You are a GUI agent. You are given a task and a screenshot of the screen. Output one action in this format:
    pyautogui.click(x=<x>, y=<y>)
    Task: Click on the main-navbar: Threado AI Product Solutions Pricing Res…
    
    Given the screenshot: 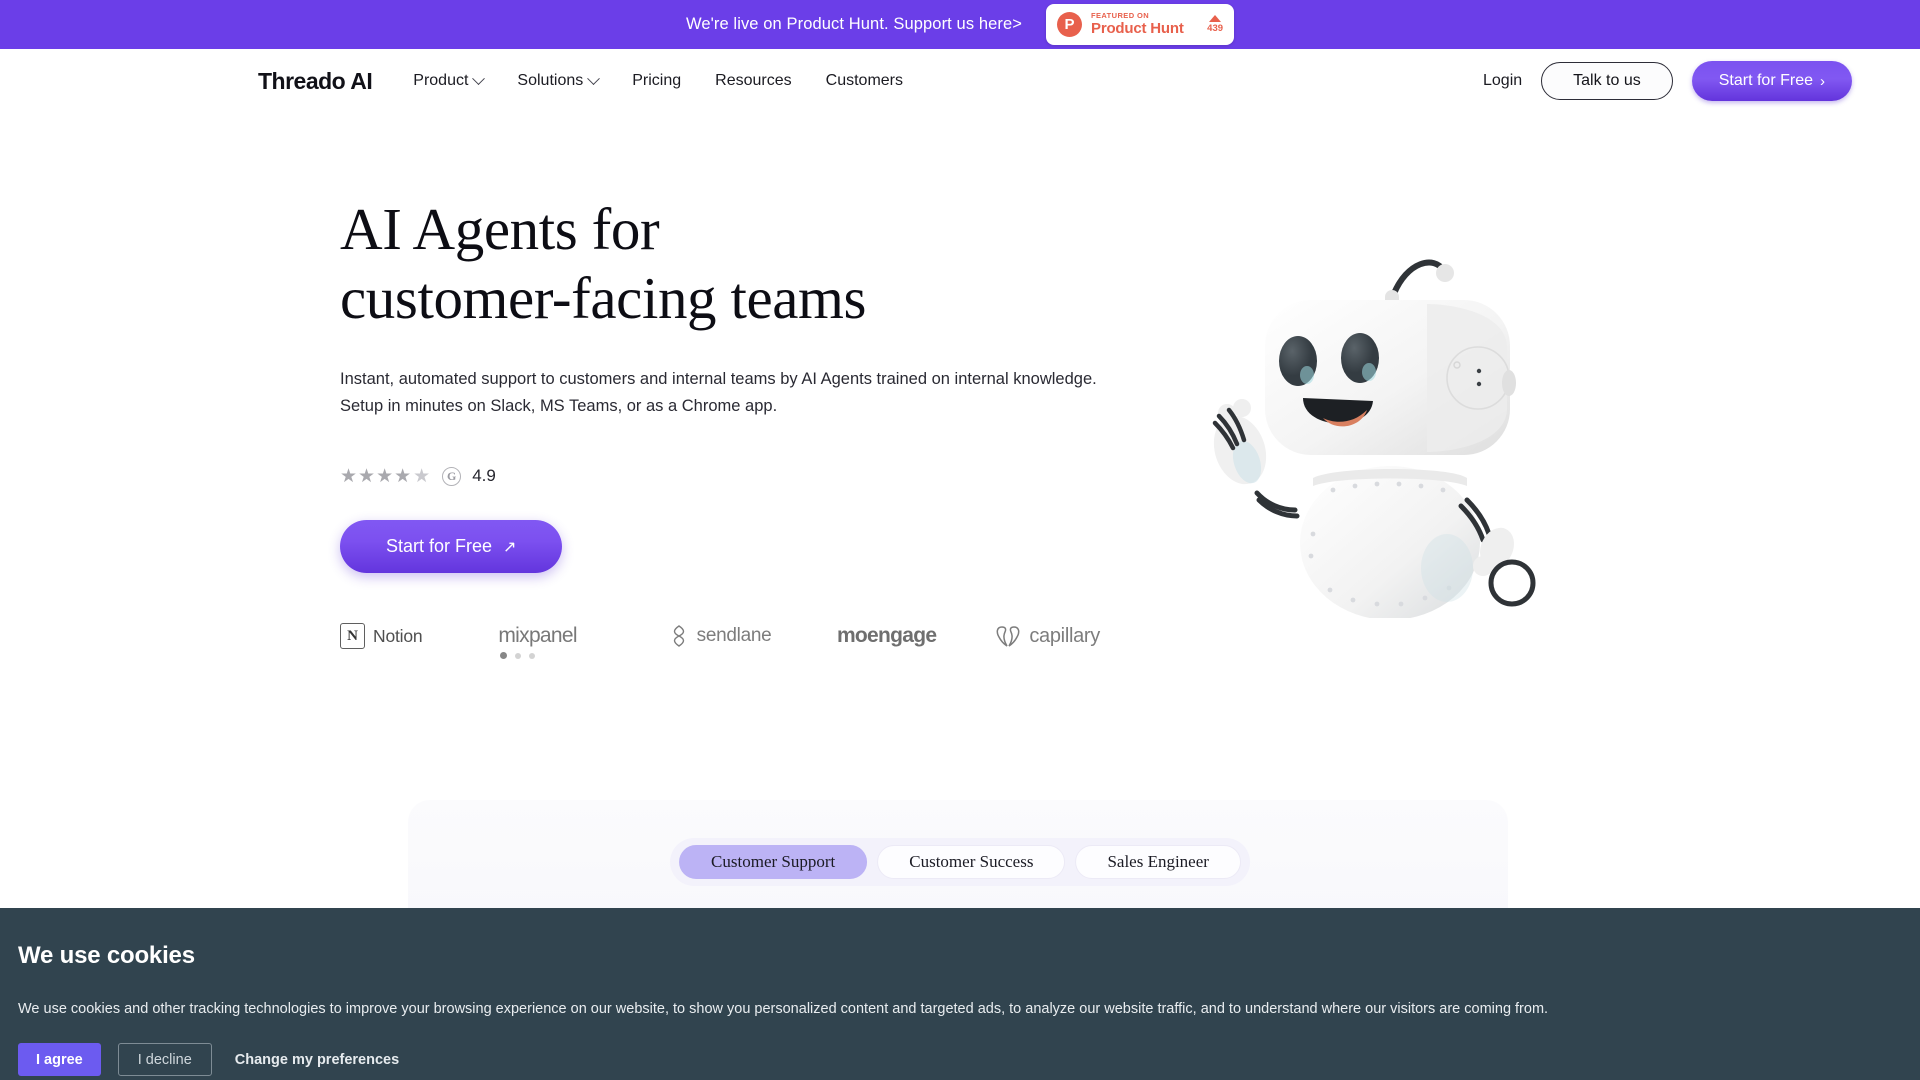 What is the action you would take?
    pyautogui.click(x=960, y=81)
    